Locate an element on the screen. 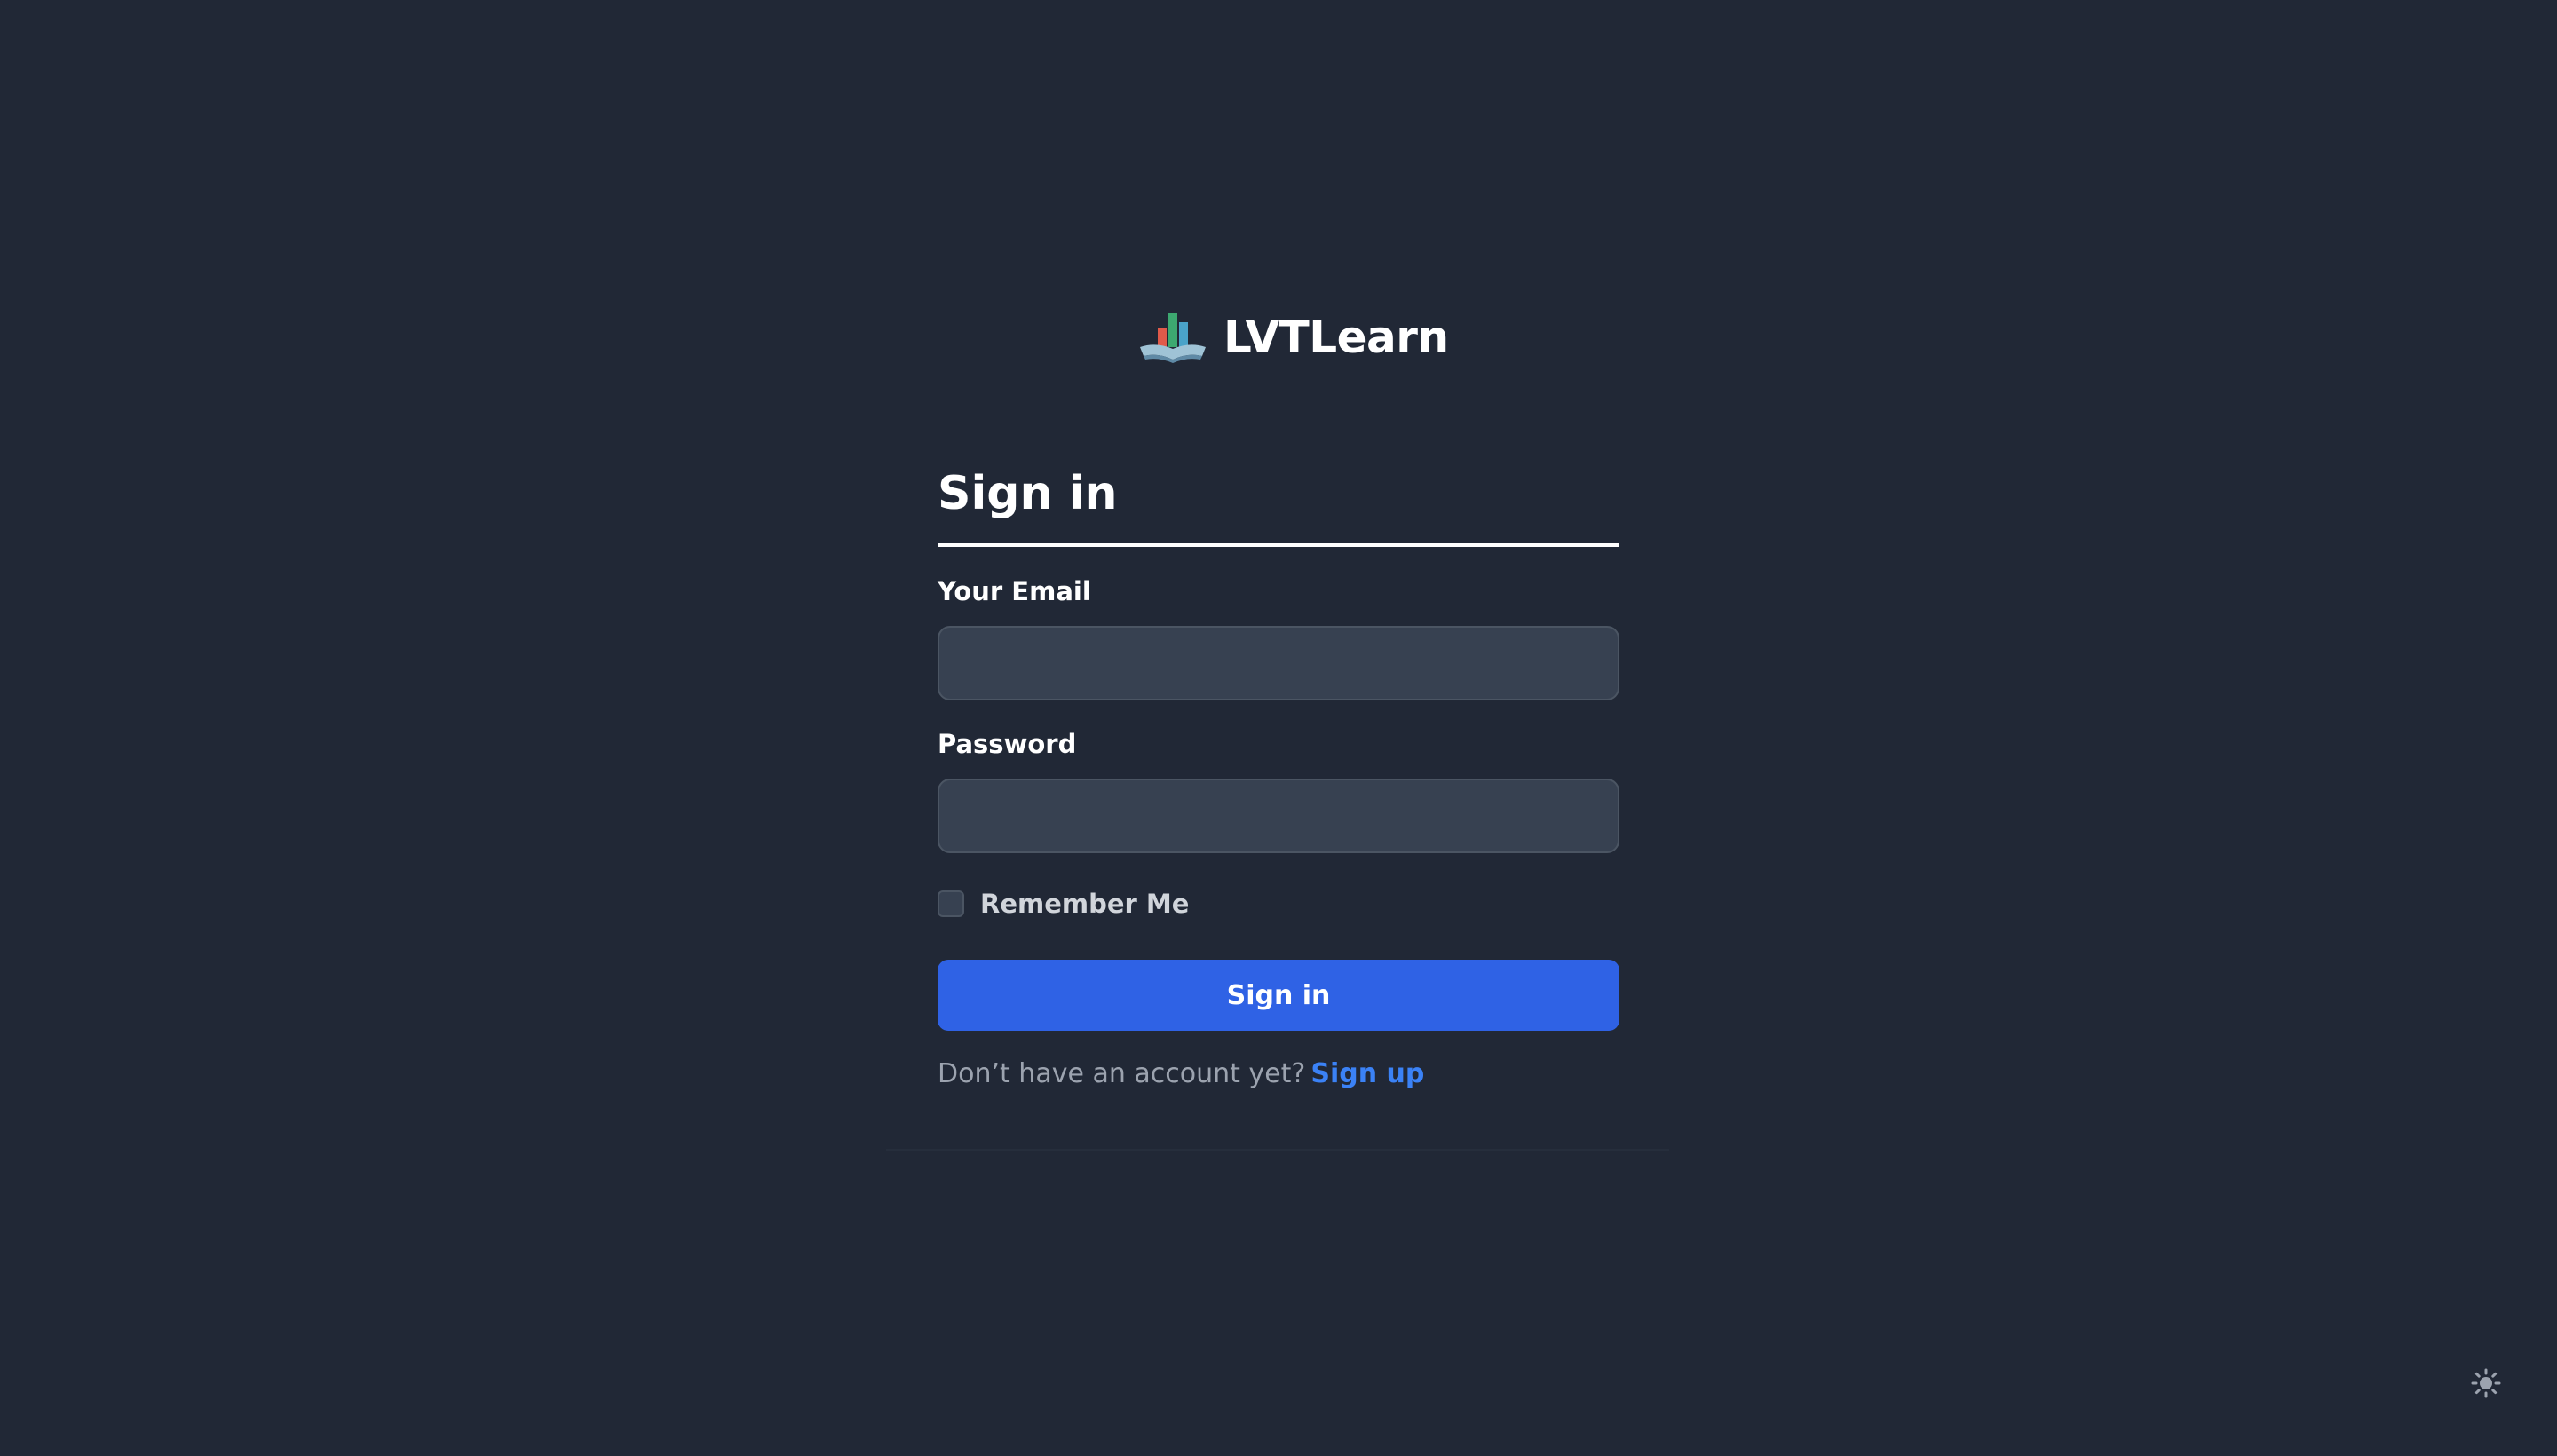 This screenshot has height=1456, width=2557. sign-up-link: Sign up is located at coordinates (1367, 1073).